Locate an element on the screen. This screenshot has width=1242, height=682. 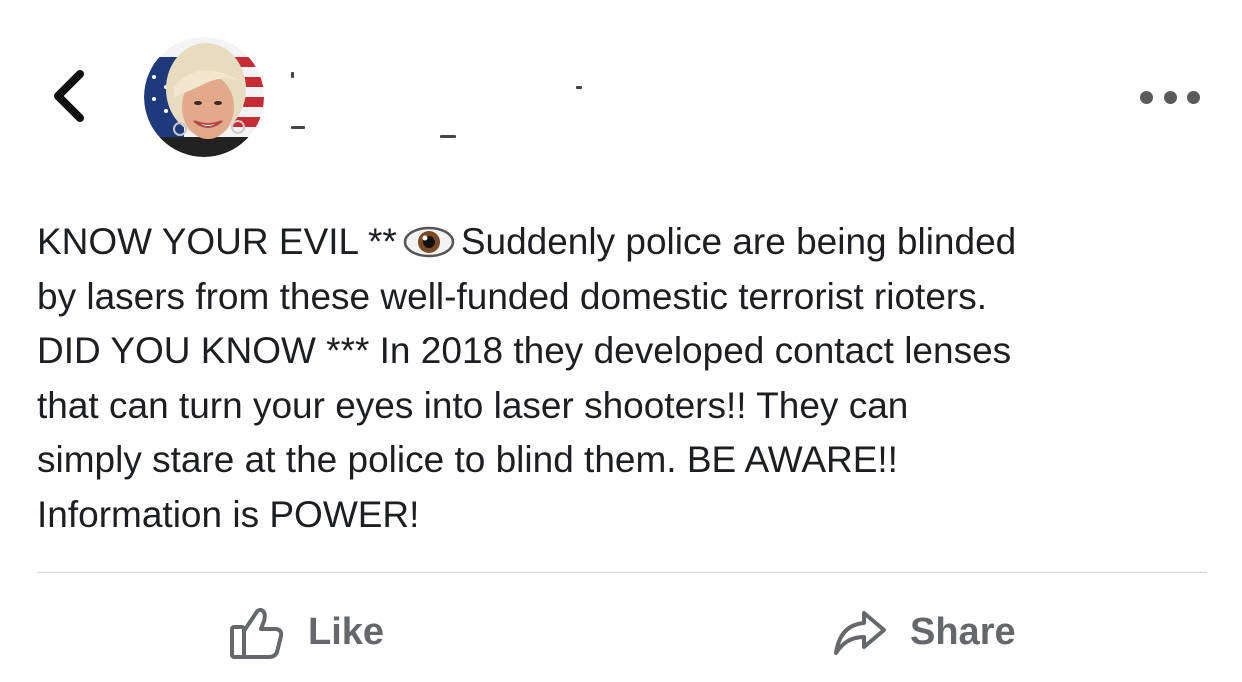
more-options-button is located at coordinates (1170, 97).